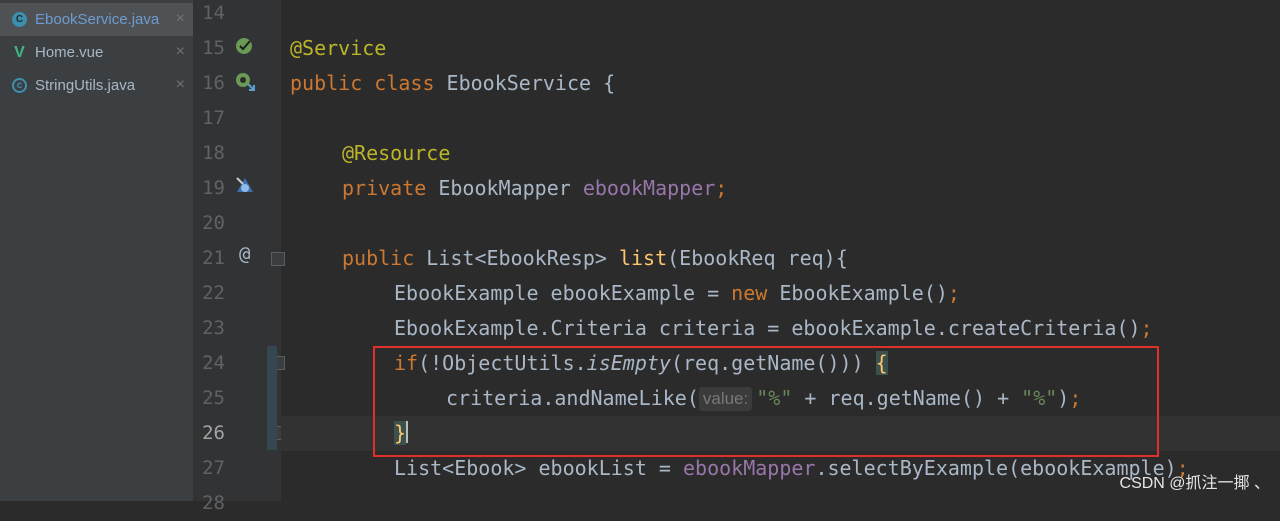 The width and height of the screenshot is (1280, 521). What do you see at coordinates (272, 398) in the screenshot?
I see `vcs-change-bar` at bounding box center [272, 398].